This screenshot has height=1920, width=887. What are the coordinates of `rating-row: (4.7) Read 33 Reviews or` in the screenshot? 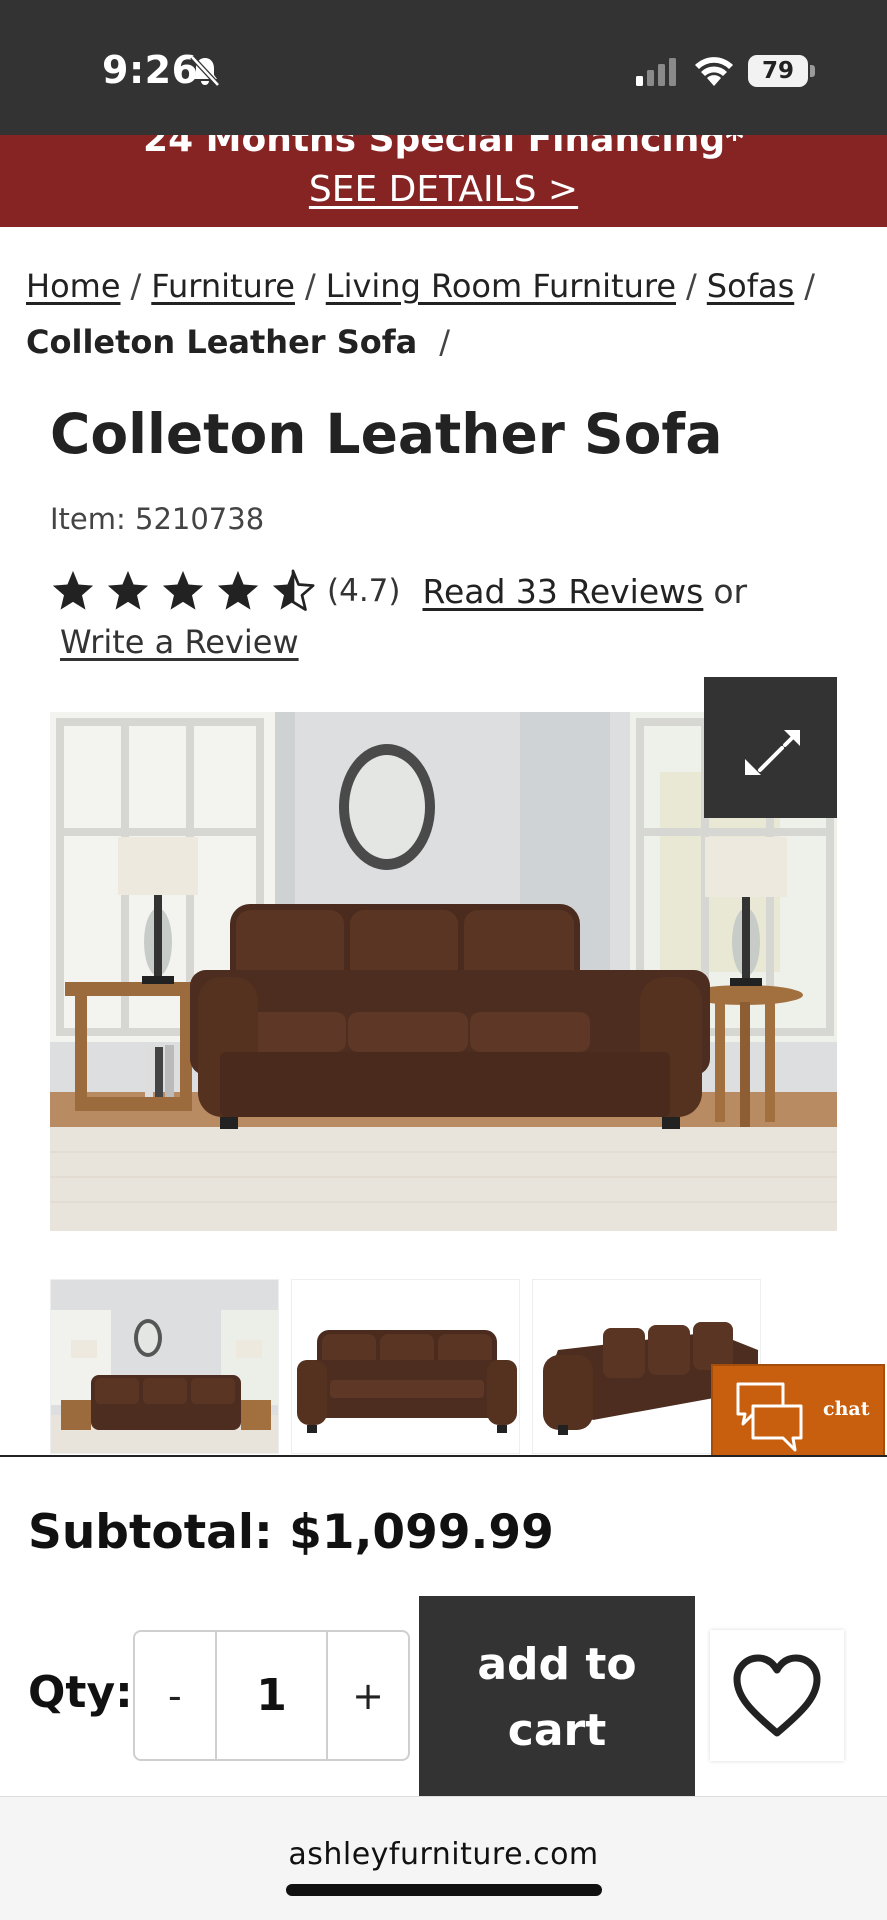 It's located at (398, 591).